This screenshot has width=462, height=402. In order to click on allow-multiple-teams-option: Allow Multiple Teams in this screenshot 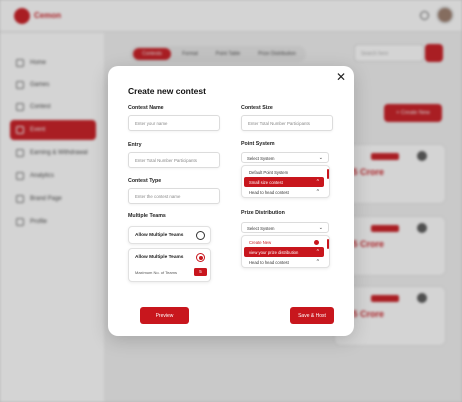, I will do `click(169, 235)`.